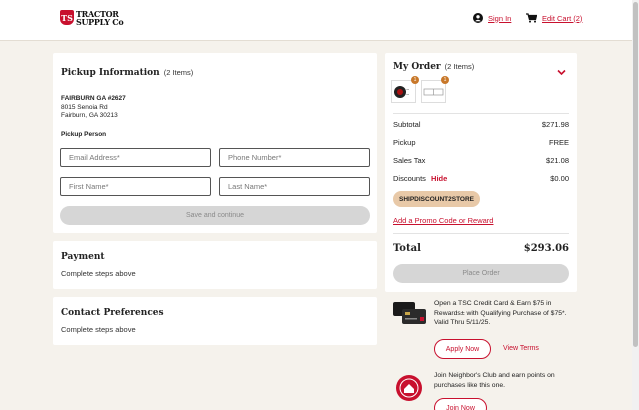 This screenshot has height=410, width=639. I want to click on sign-in-link: Sign In, so click(492, 18).